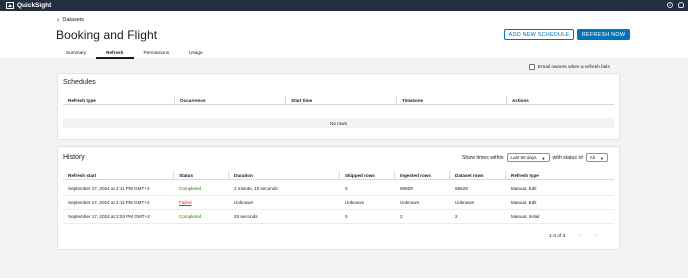  I want to click on column-header-skipped-rows: Skipped rows, so click(367, 175).